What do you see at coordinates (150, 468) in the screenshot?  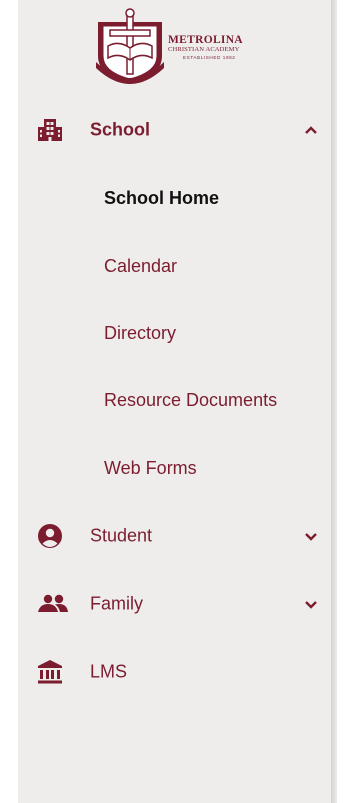 I see `sub-item-web-forms: Web Forms` at bounding box center [150, 468].